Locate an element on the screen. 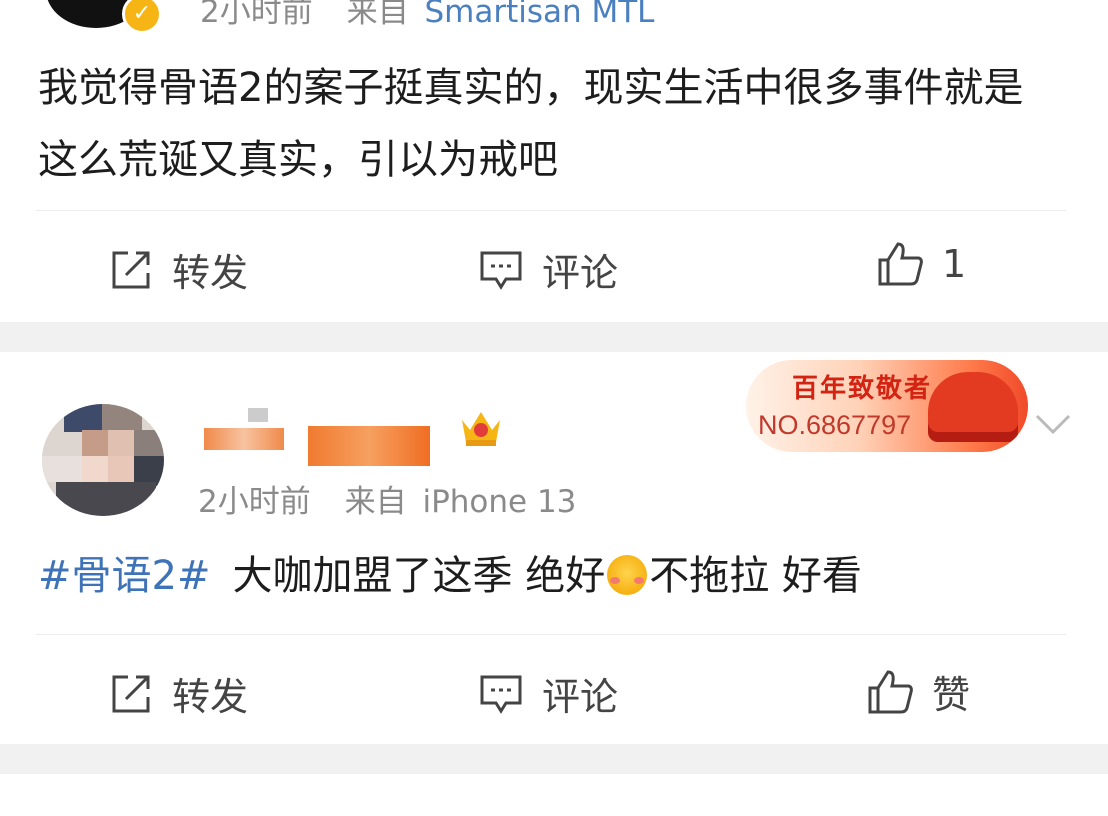  hashtag-link: #骨语2# is located at coordinates (124, 576).